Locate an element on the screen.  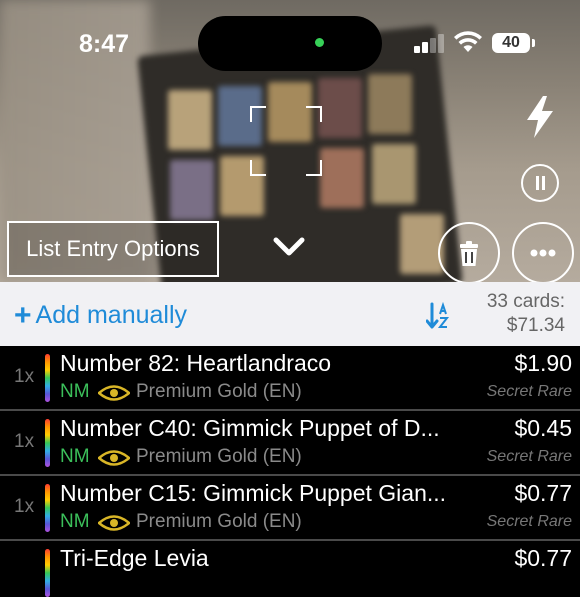
card-name: Number 82: Heartlandraco is located at coordinates (196, 363).